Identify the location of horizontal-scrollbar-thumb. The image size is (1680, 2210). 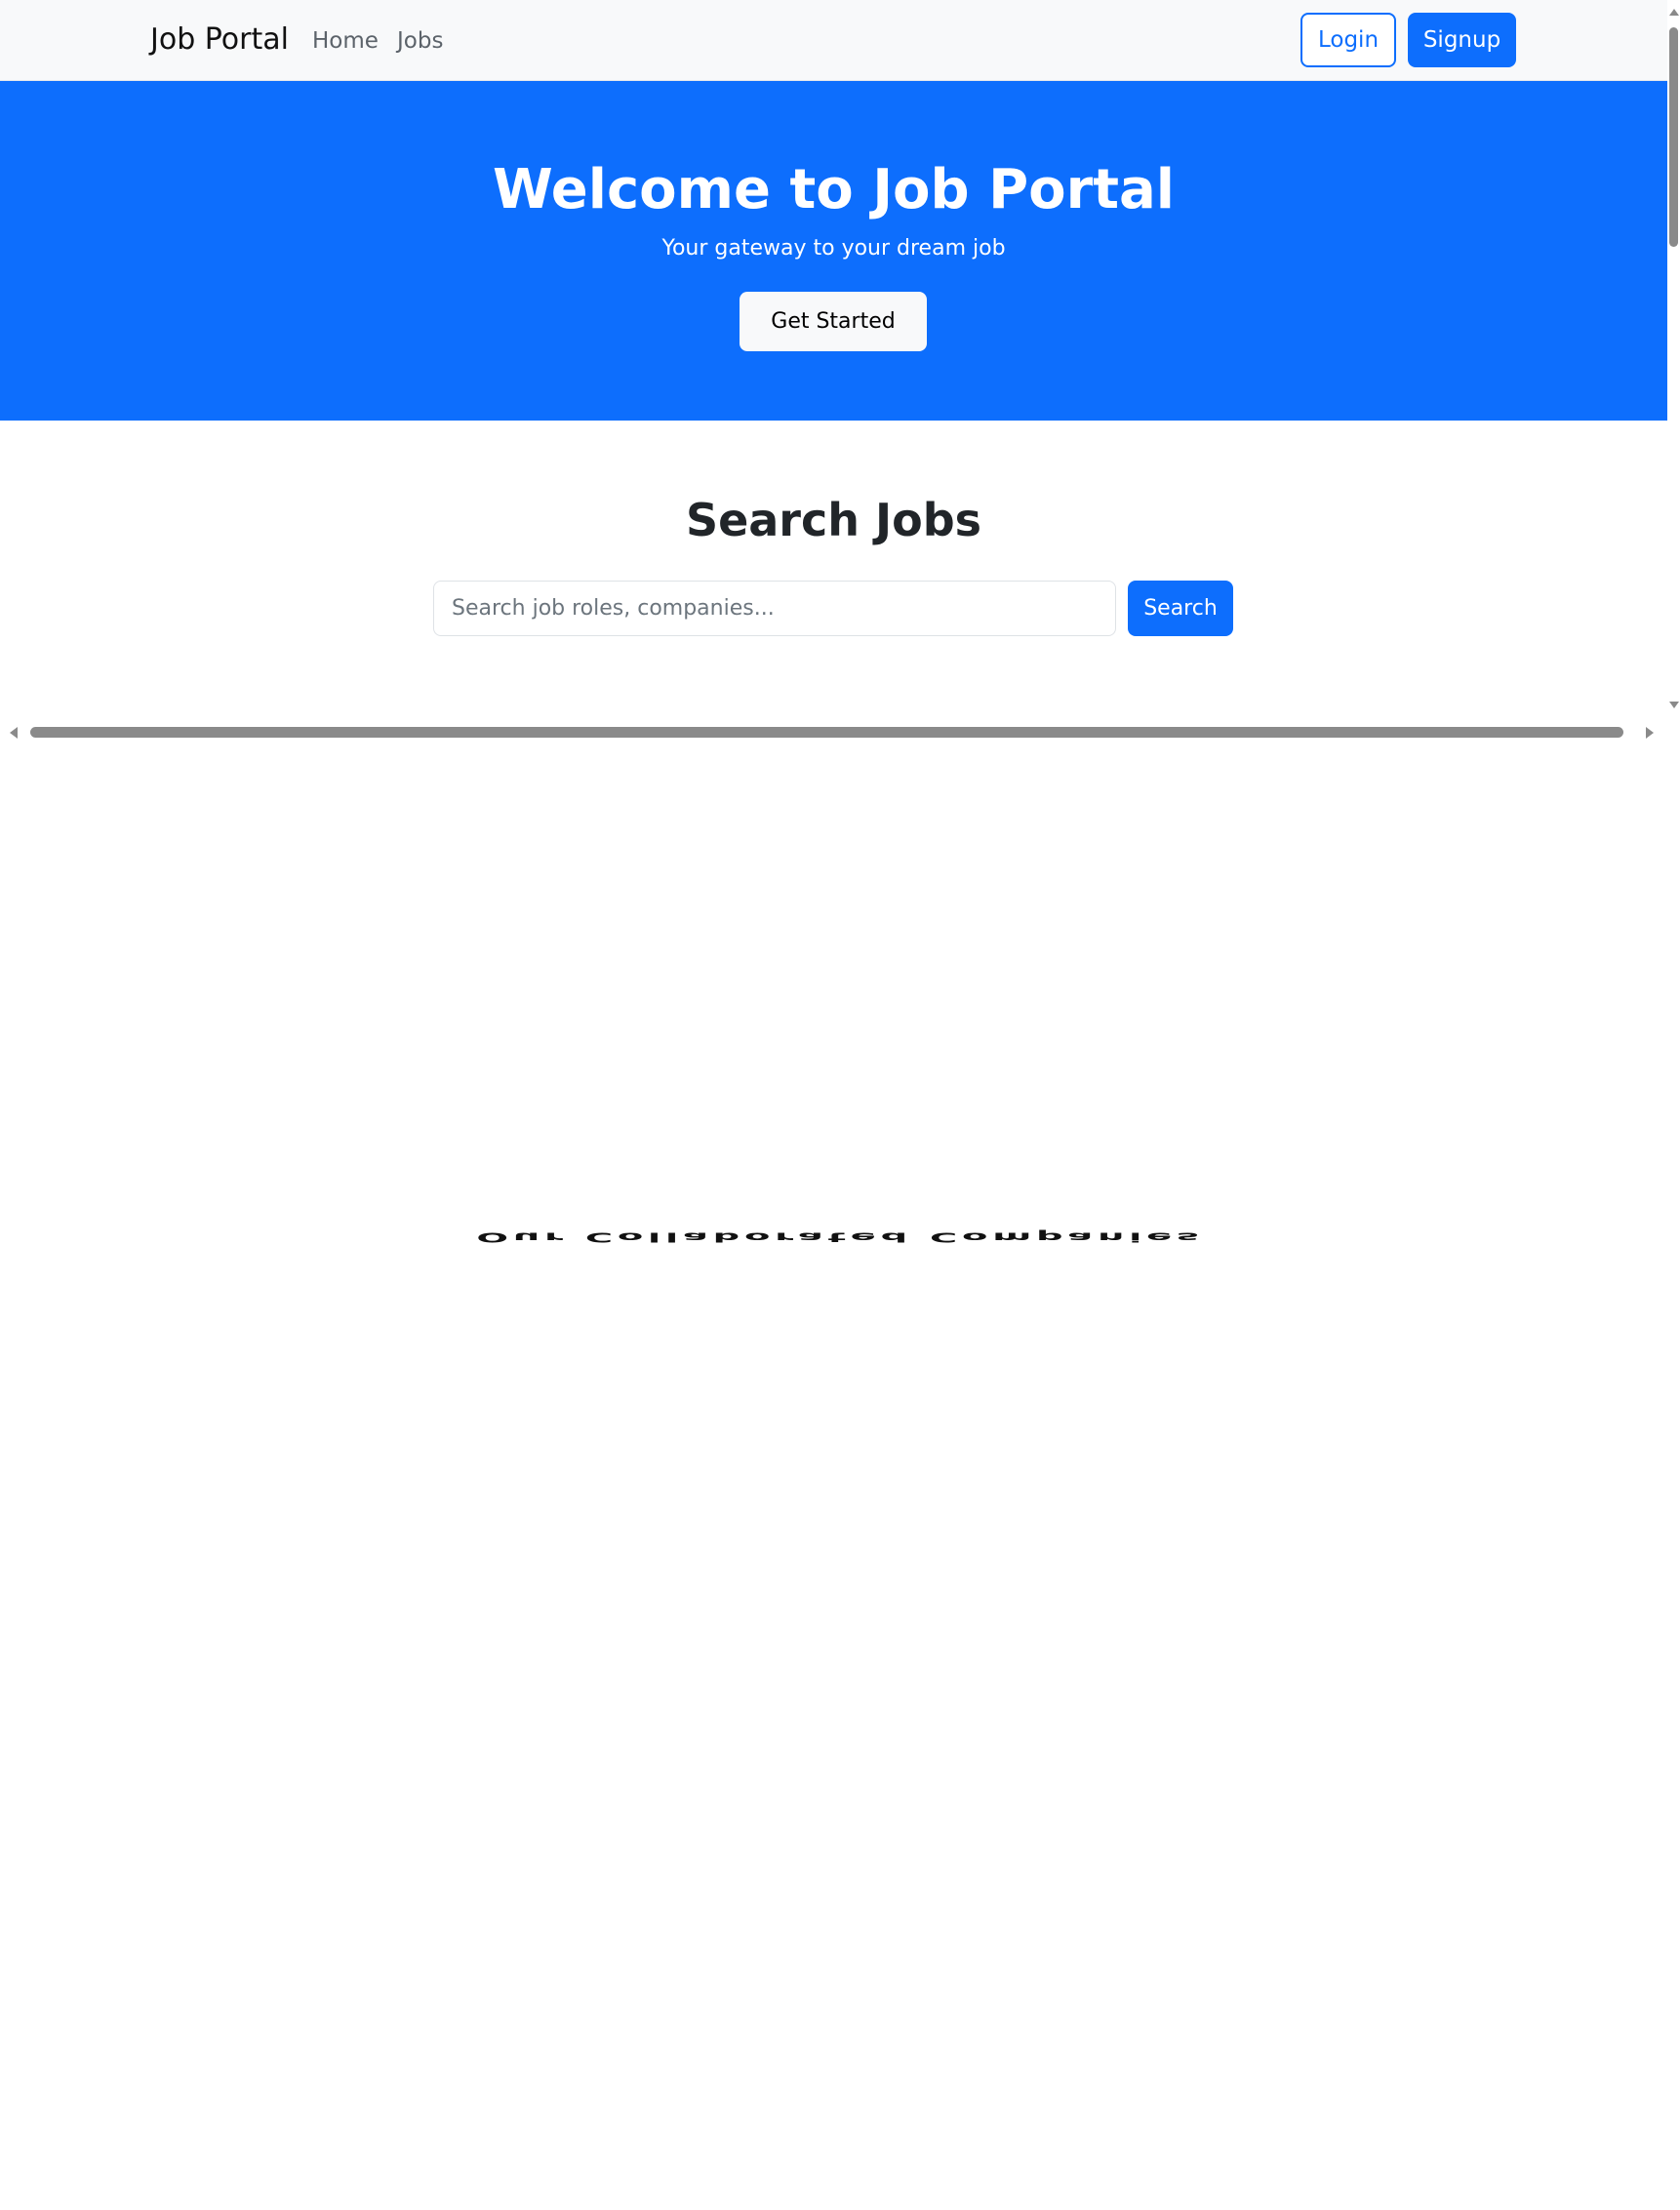
(826, 732).